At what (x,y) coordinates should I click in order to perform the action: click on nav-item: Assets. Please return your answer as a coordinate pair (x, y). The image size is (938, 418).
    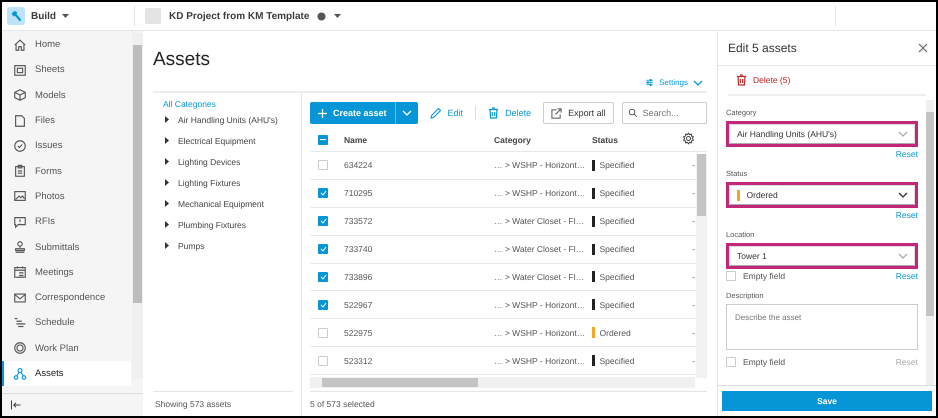
    Looking at the image, I should click on (66, 373).